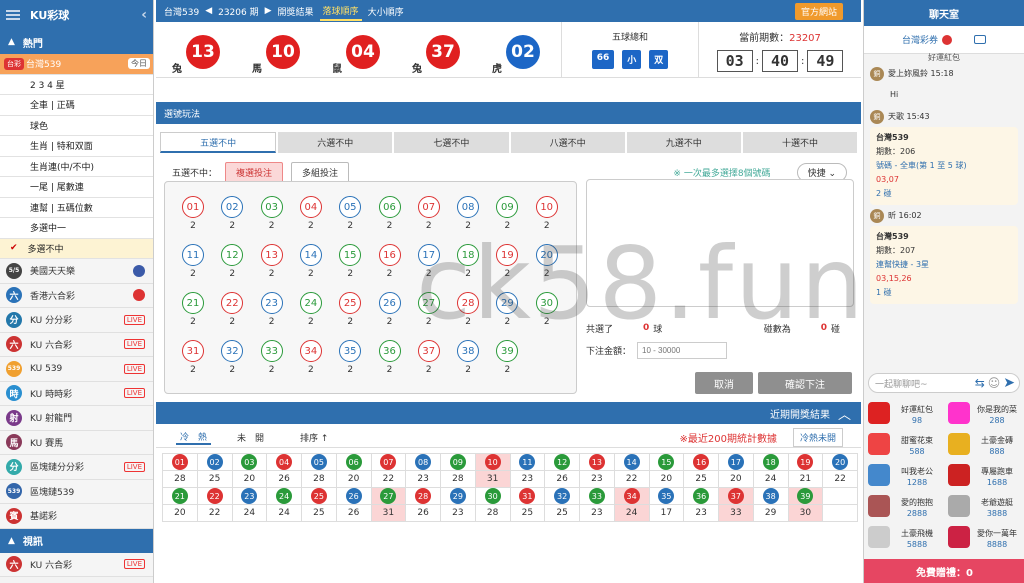 The image size is (1024, 583). I want to click on number-cell: 24 2, so click(311, 309).